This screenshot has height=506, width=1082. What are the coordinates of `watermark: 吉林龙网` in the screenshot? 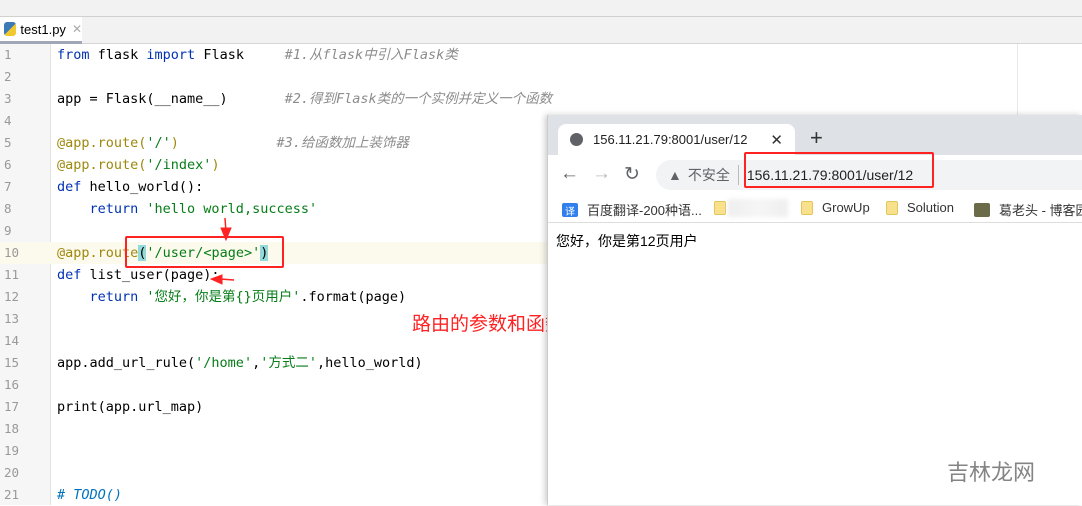 It's located at (991, 472).